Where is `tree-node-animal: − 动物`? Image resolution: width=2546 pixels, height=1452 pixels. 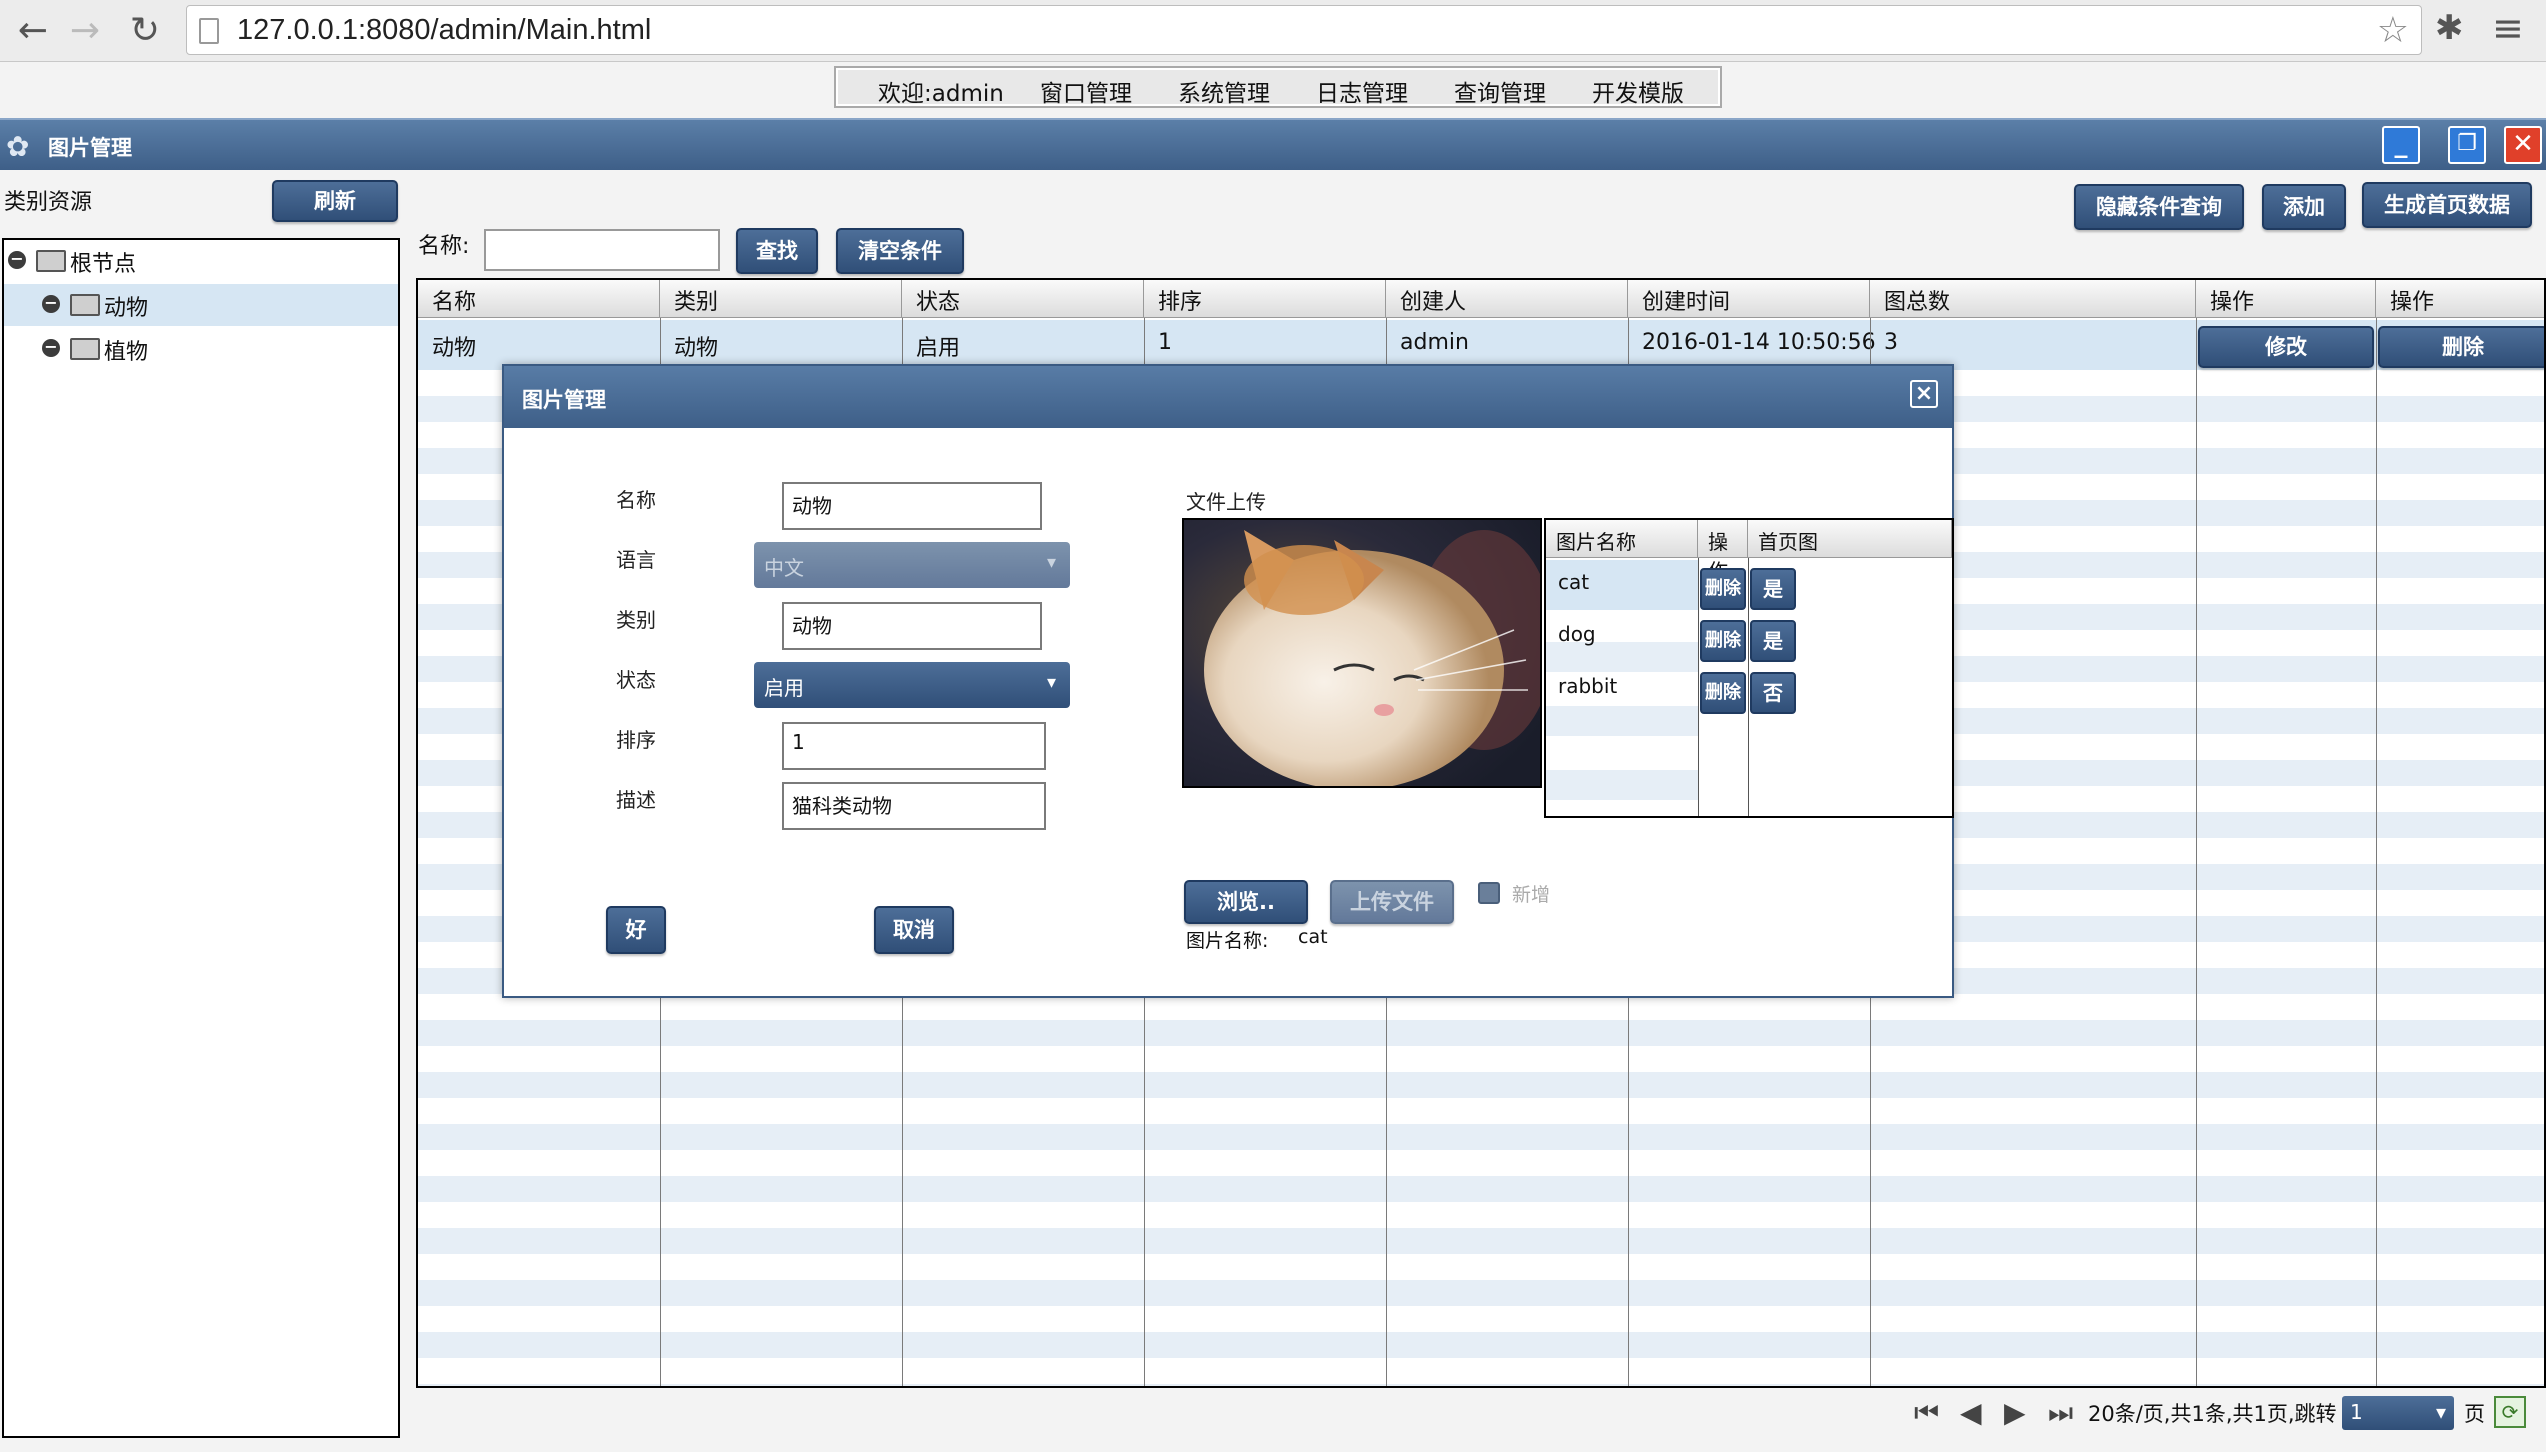
tree-node-animal: − 动物 is located at coordinates (201, 305).